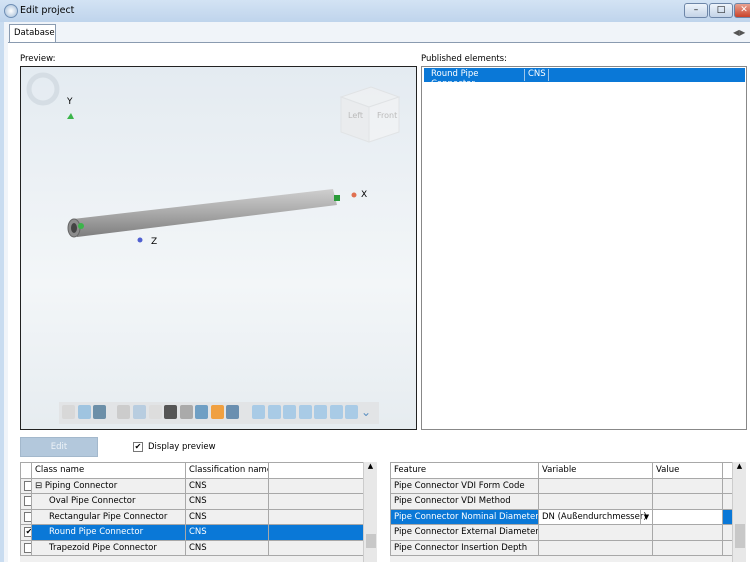  I want to click on preview-label: Preview:, so click(38, 59).